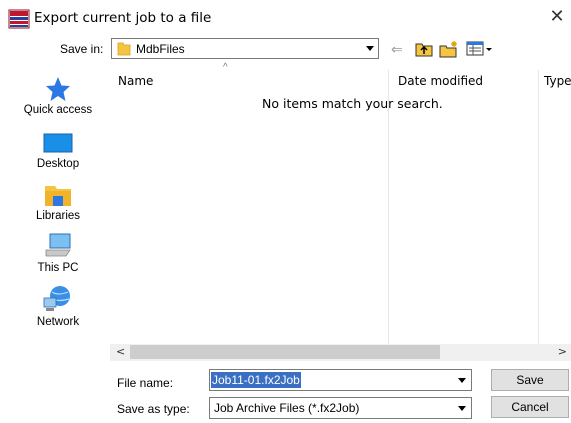 The width and height of the screenshot is (571, 423). What do you see at coordinates (145, 383) in the screenshot?
I see `file-name-label: File name:` at bounding box center [145, 383].